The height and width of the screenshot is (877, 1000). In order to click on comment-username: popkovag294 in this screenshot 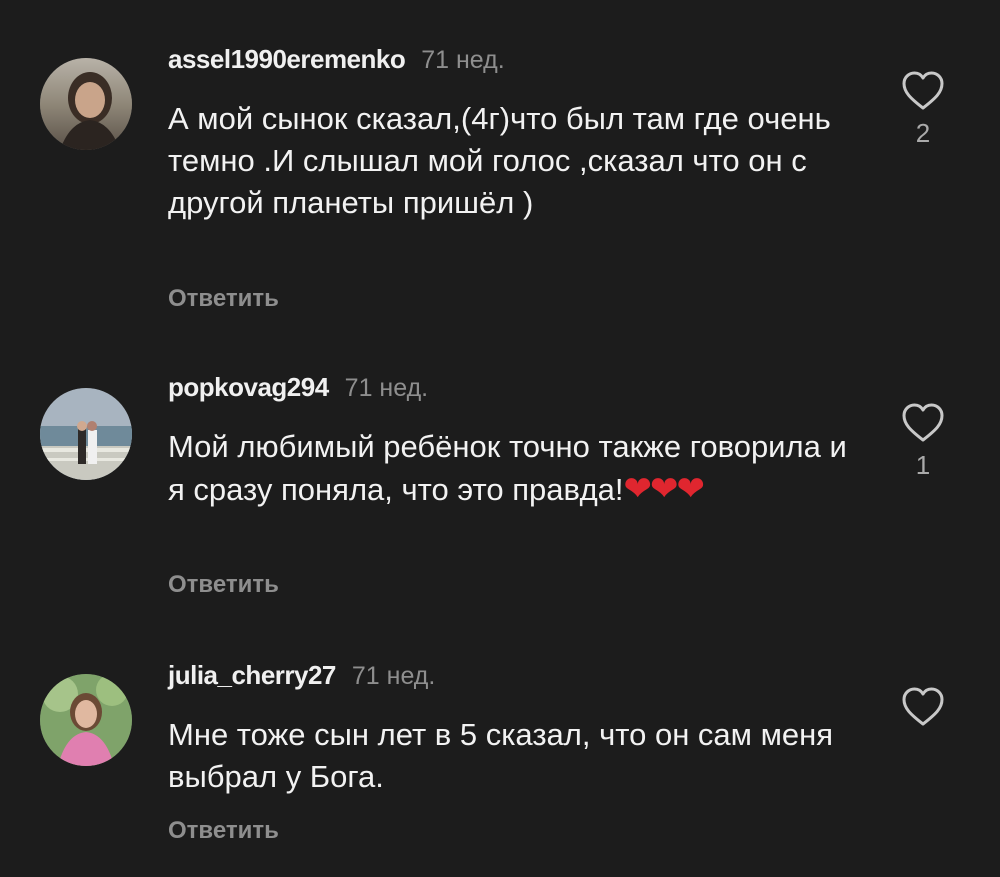, I will do `click(248, 387)`.